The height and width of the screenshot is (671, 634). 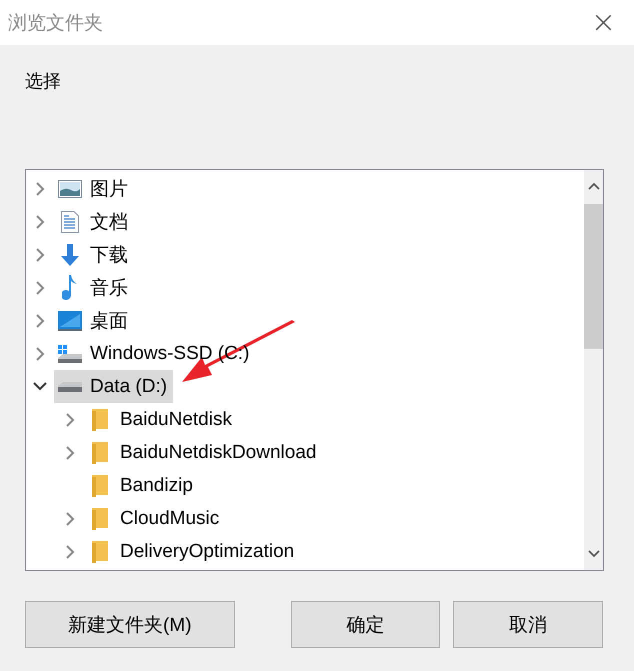 I want to click on dialog-button: 确定, so click(x=365, y=624).